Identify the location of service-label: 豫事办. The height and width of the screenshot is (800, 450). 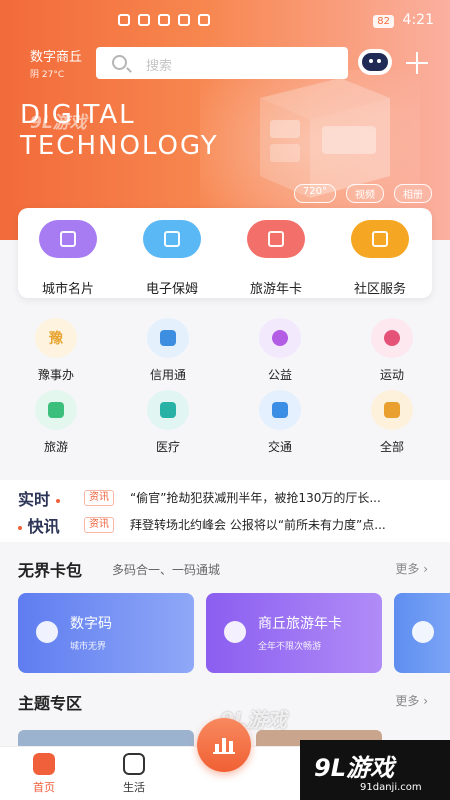
(55, 375).